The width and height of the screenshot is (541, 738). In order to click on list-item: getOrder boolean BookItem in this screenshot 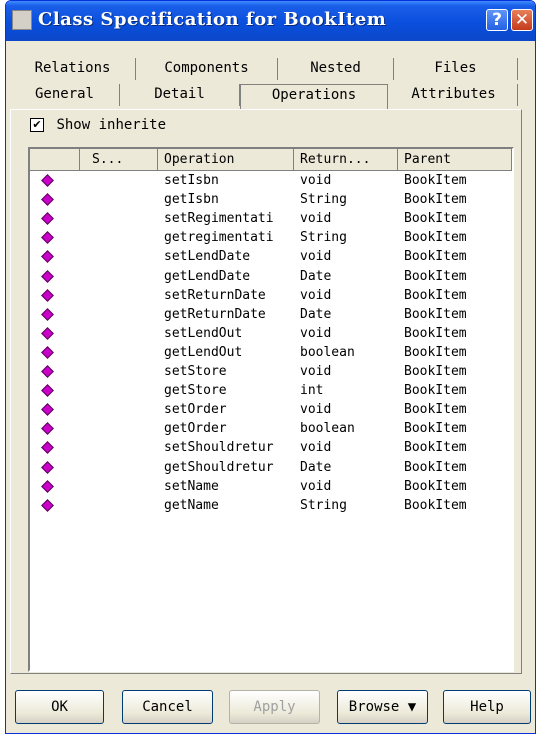, I will do `click(271, 429)`.